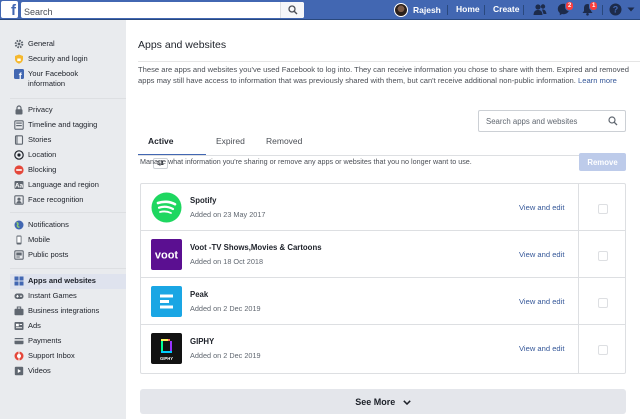  I want to click on sidebar-item-label: Apps and websites, so click(62, 280).